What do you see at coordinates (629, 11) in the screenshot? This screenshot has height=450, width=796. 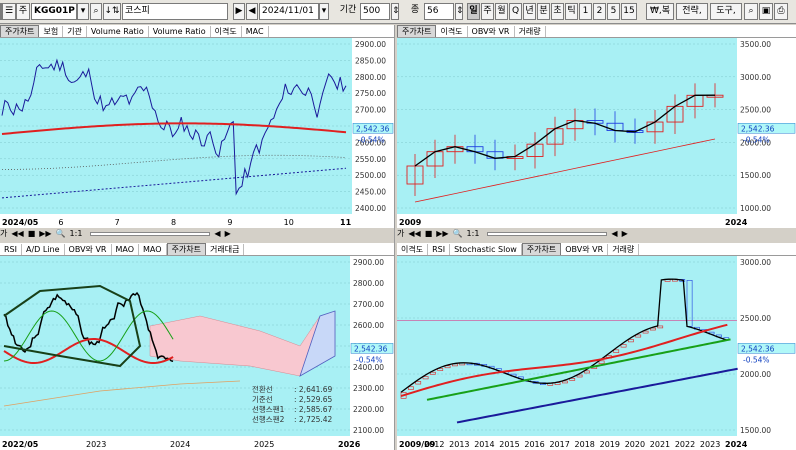 I see `interval-button-11: 15` at bounding box center [629, 11].